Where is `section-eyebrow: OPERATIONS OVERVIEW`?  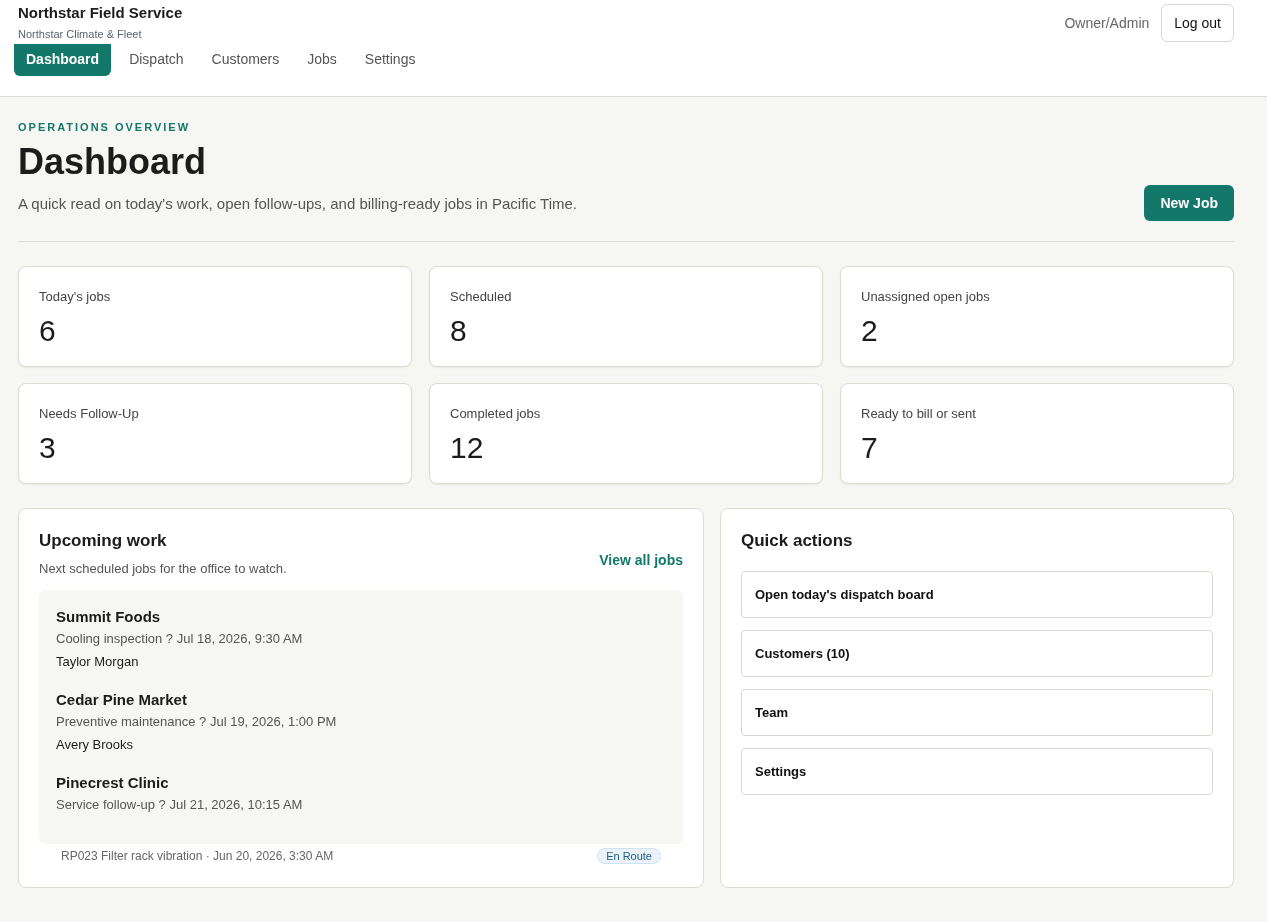 section-eyebrow: OPERATIONS OVERVIEW is located at coordinates (105, 127).